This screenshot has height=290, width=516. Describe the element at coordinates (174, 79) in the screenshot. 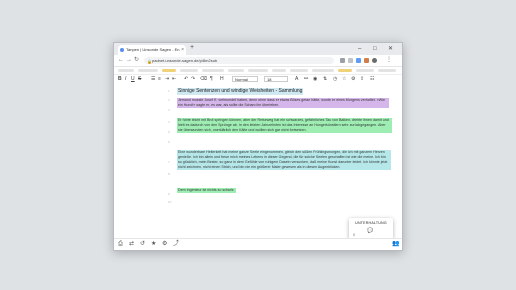

I see `outdent-icon: ⇤` at that location.